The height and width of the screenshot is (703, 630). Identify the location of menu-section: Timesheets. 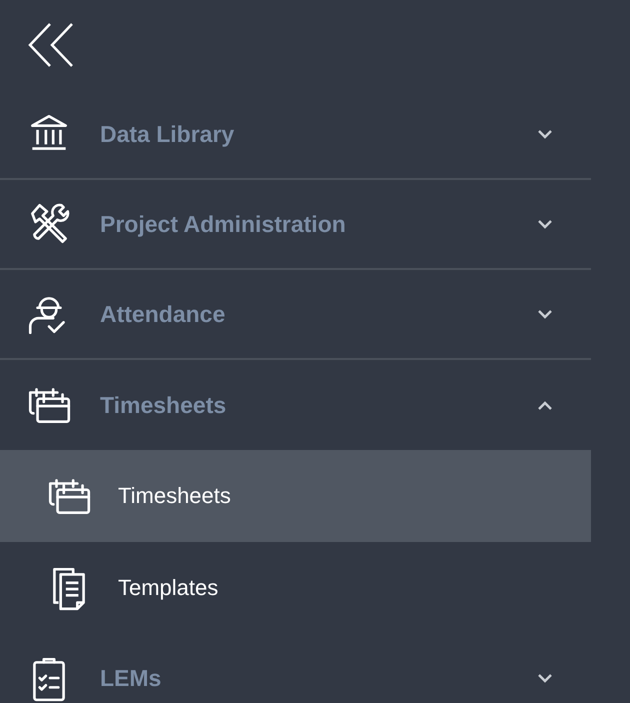
(295, 405).